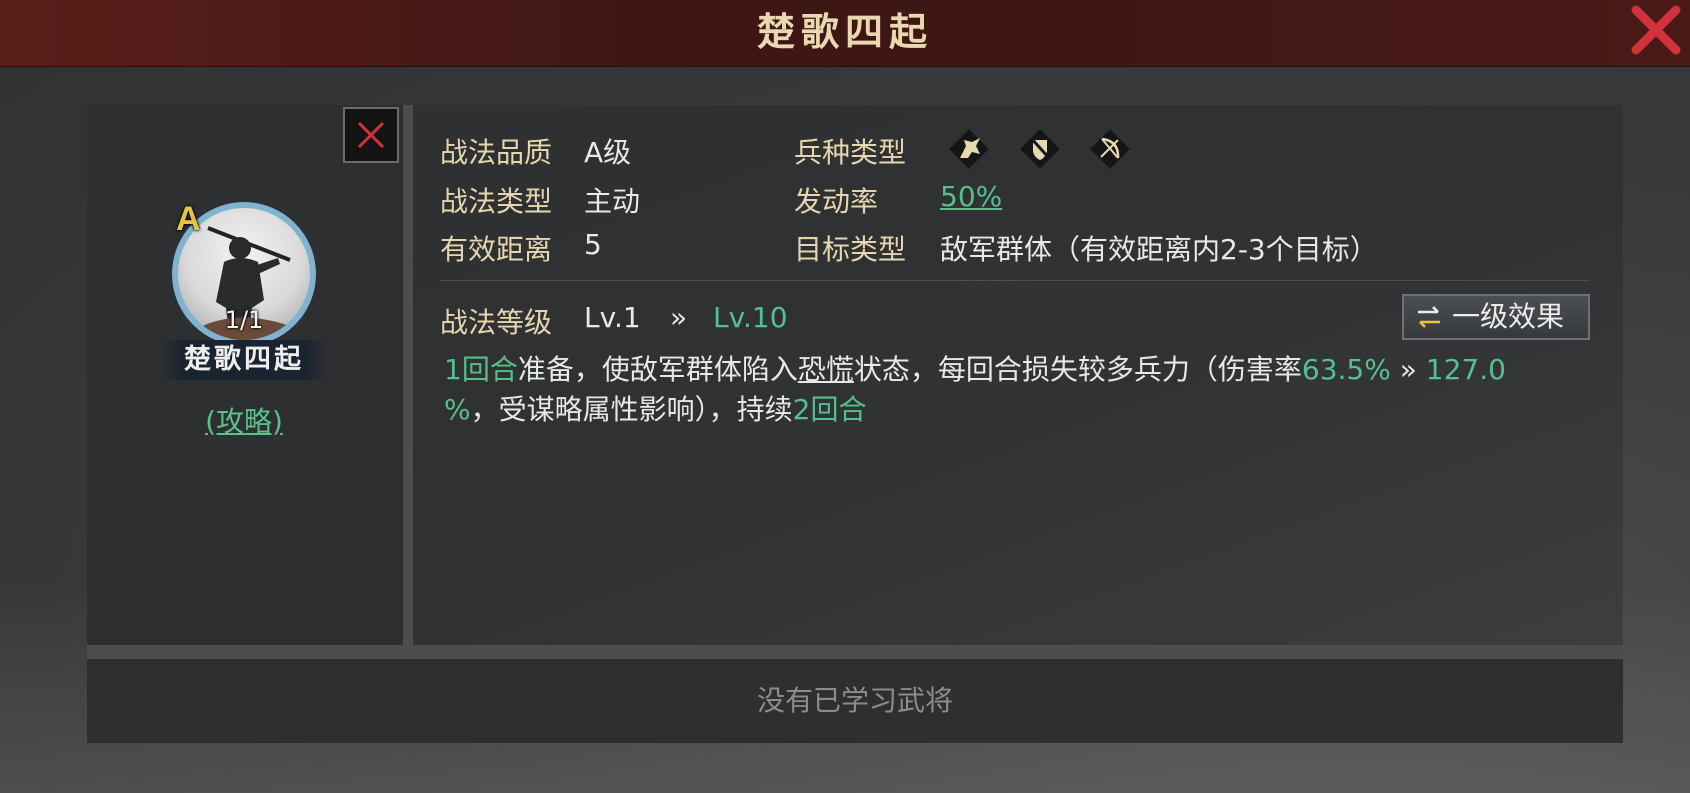 This screenshot has height=793, width=1690. I want to click on learned-generals-panel: 没有已学习武将, so click(855, 701).